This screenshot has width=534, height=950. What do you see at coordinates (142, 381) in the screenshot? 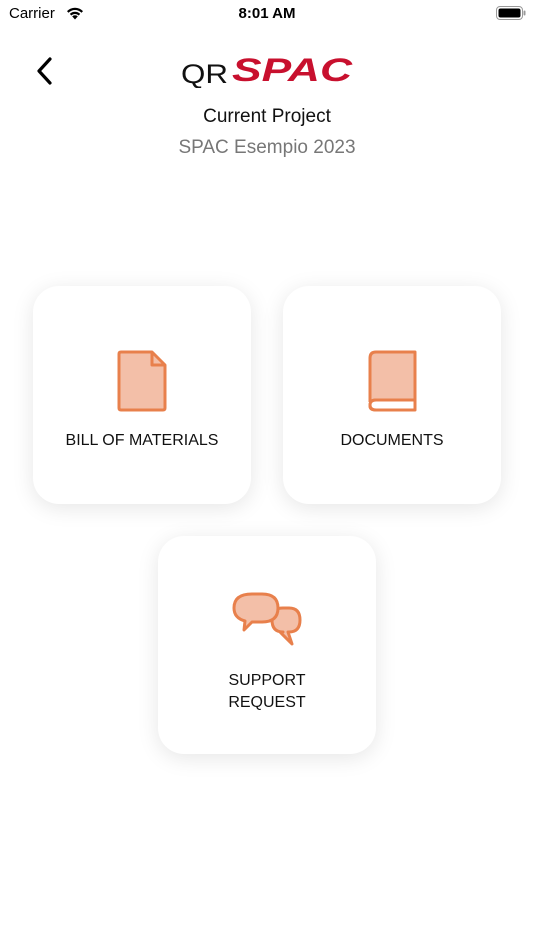
I see `document-icon` at bounding box center [142, 381].